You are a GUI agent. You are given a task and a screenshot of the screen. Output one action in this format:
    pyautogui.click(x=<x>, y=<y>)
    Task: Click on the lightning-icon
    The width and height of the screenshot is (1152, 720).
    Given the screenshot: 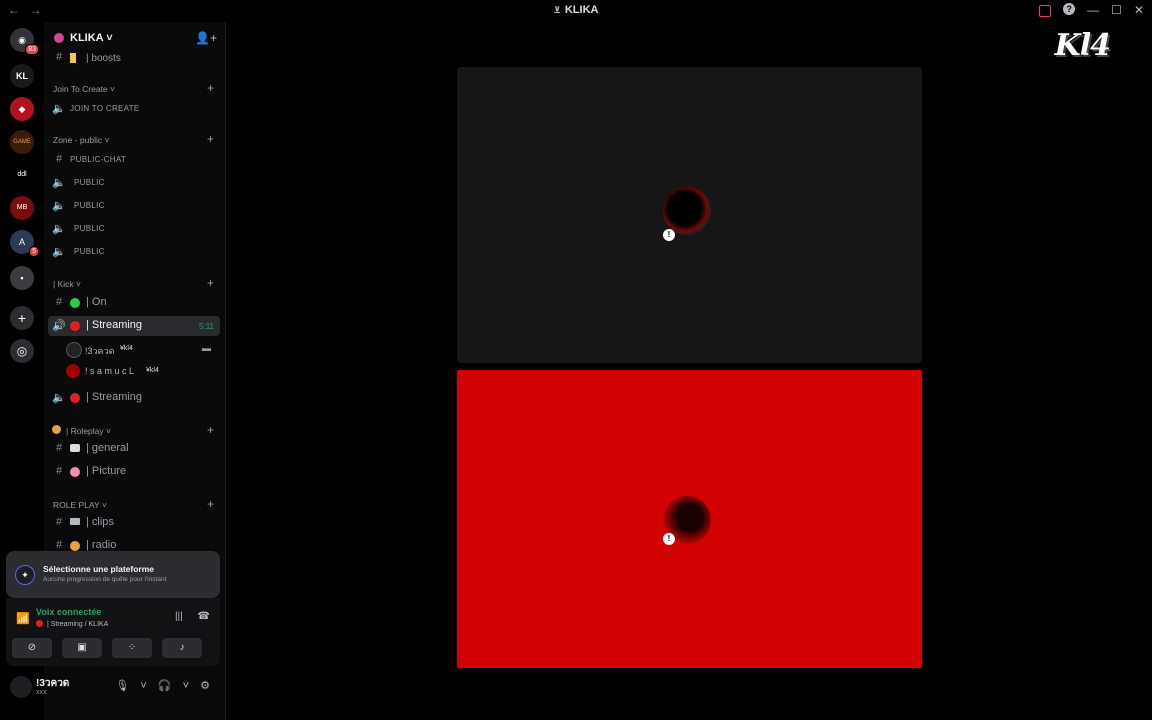 What is the action you would take?
    pyautogui.click(x=73, y=58)
    